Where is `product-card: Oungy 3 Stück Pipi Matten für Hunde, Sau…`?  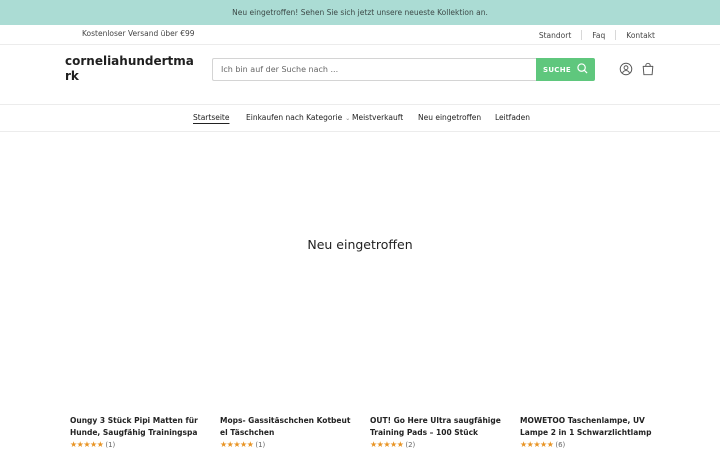
product-card: Oungy 3 Stück Pipi Matten für Hunde, Sau… is located at coordinates (136, 432).